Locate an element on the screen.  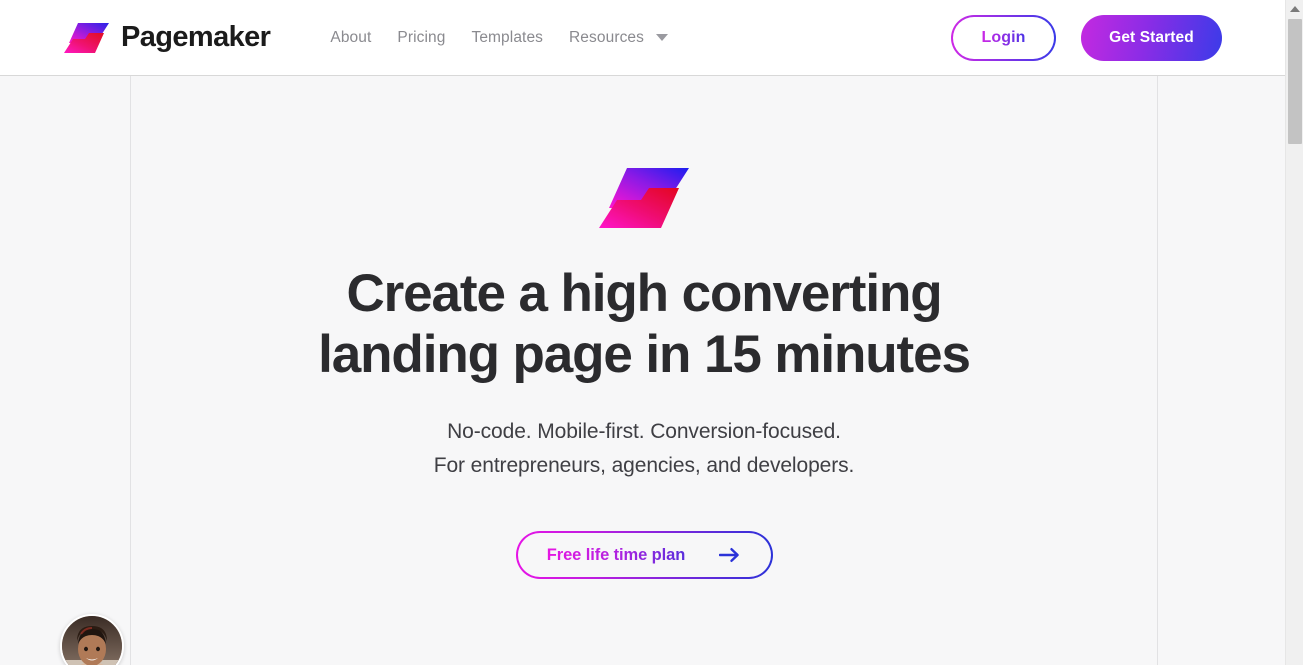
brand-logo-link: Pagemaker is located at coordinates (167, 38).